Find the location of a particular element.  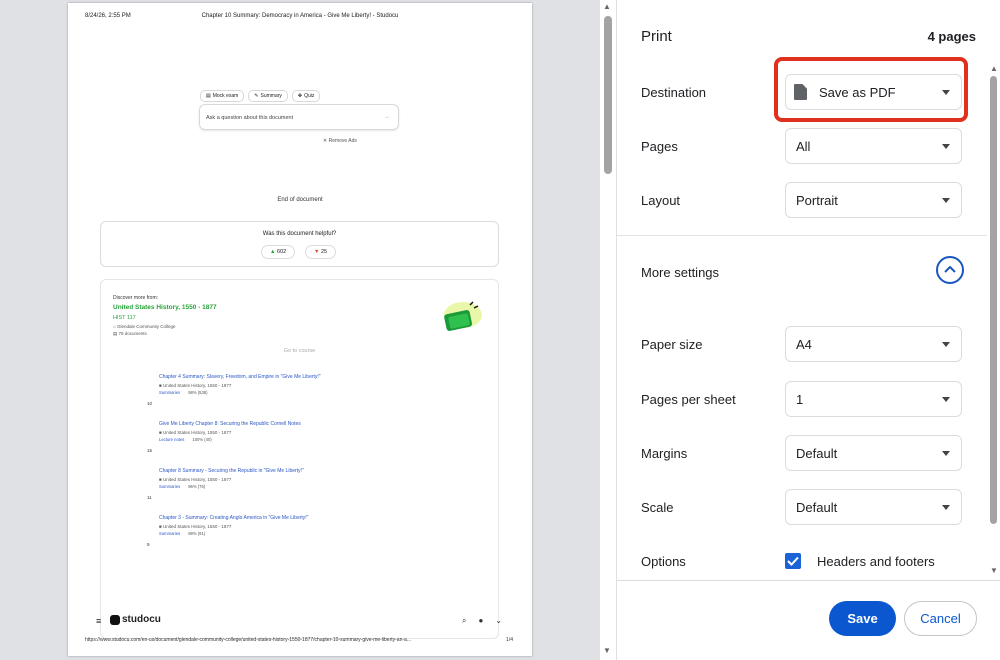

related-doc-number: 11 is located at coordinates (149, 497).